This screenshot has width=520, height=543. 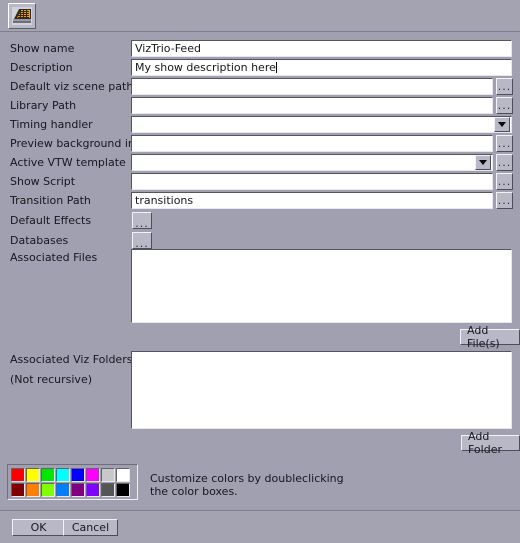 I want to click on input-show-script, so click(x=312, y=181).